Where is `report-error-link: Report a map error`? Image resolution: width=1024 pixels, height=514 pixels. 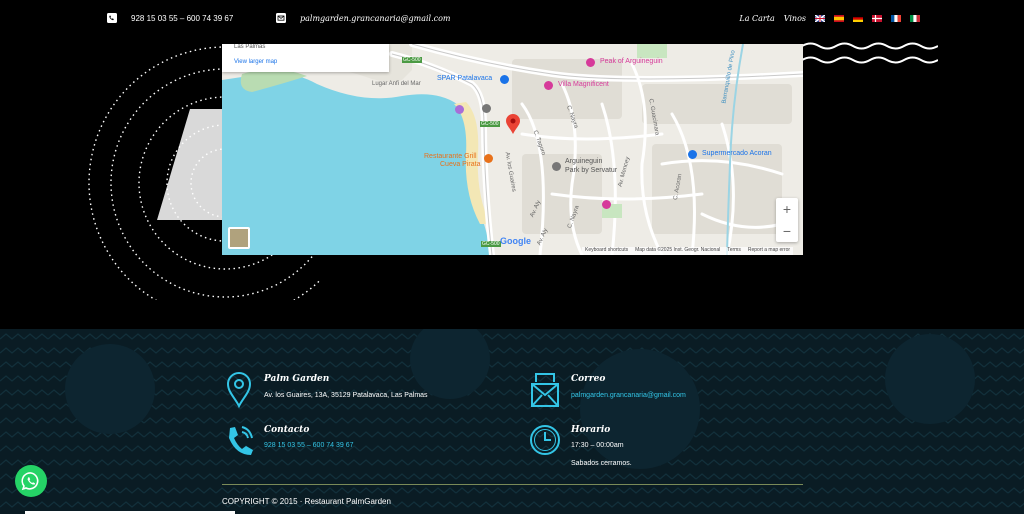
report-error-link: Report a map error is located at coordinates (769, 251).